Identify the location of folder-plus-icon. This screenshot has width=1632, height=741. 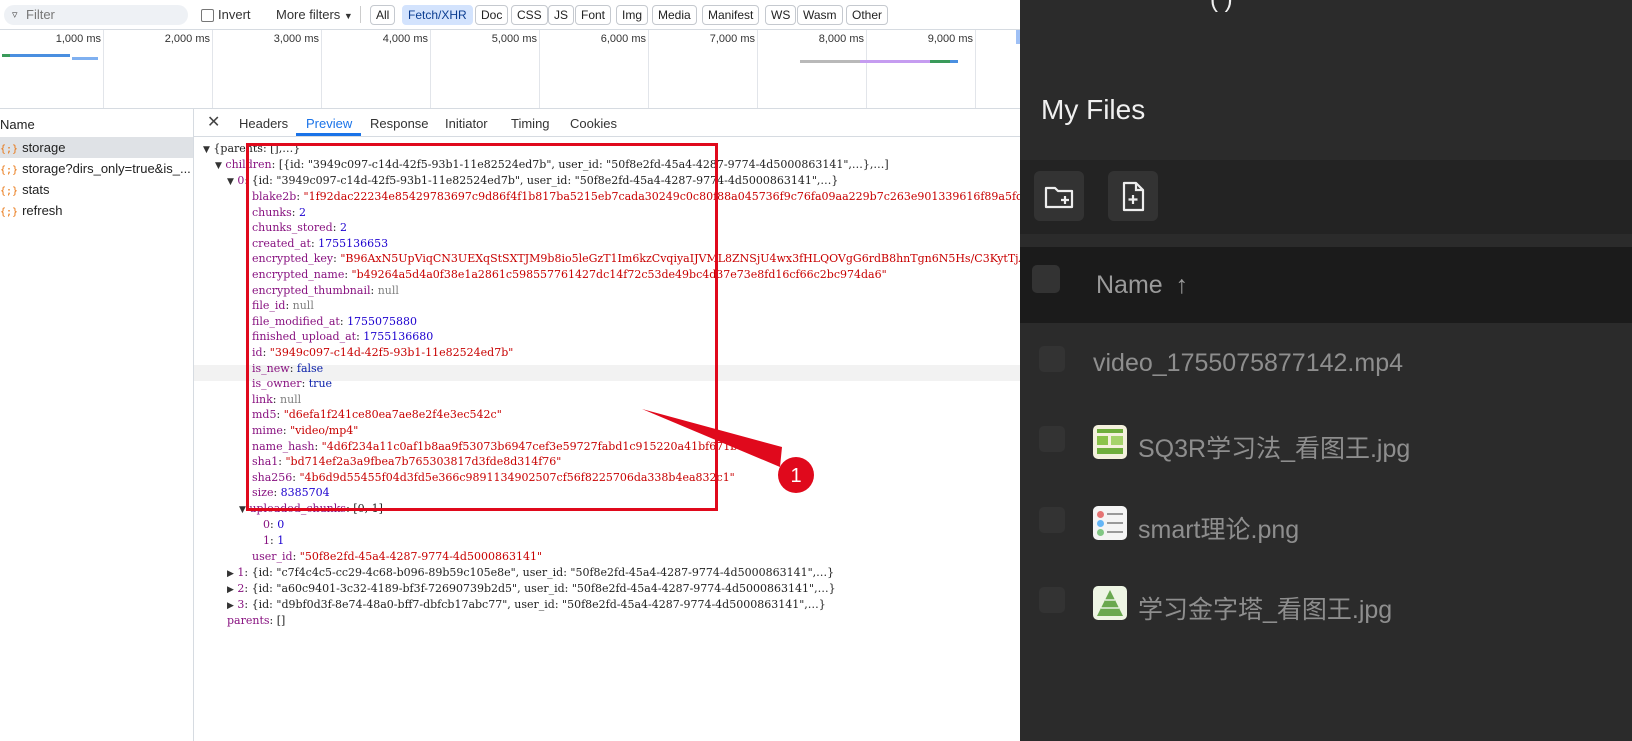
(1059, 197).